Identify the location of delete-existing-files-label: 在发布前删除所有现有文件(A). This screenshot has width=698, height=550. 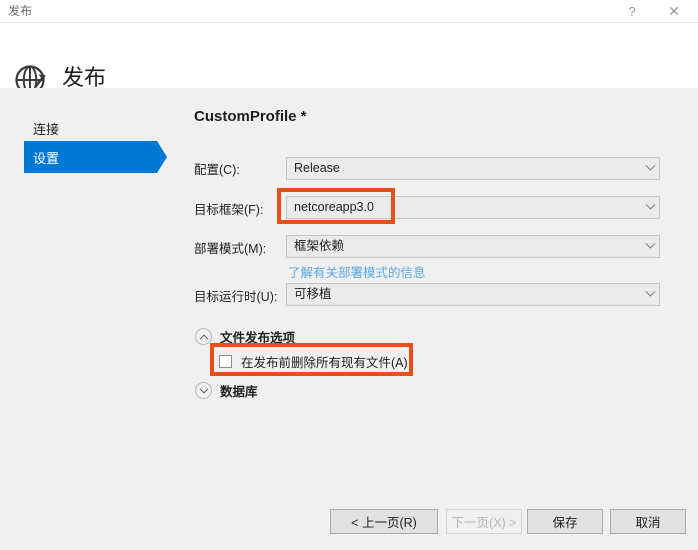
(324, 363).